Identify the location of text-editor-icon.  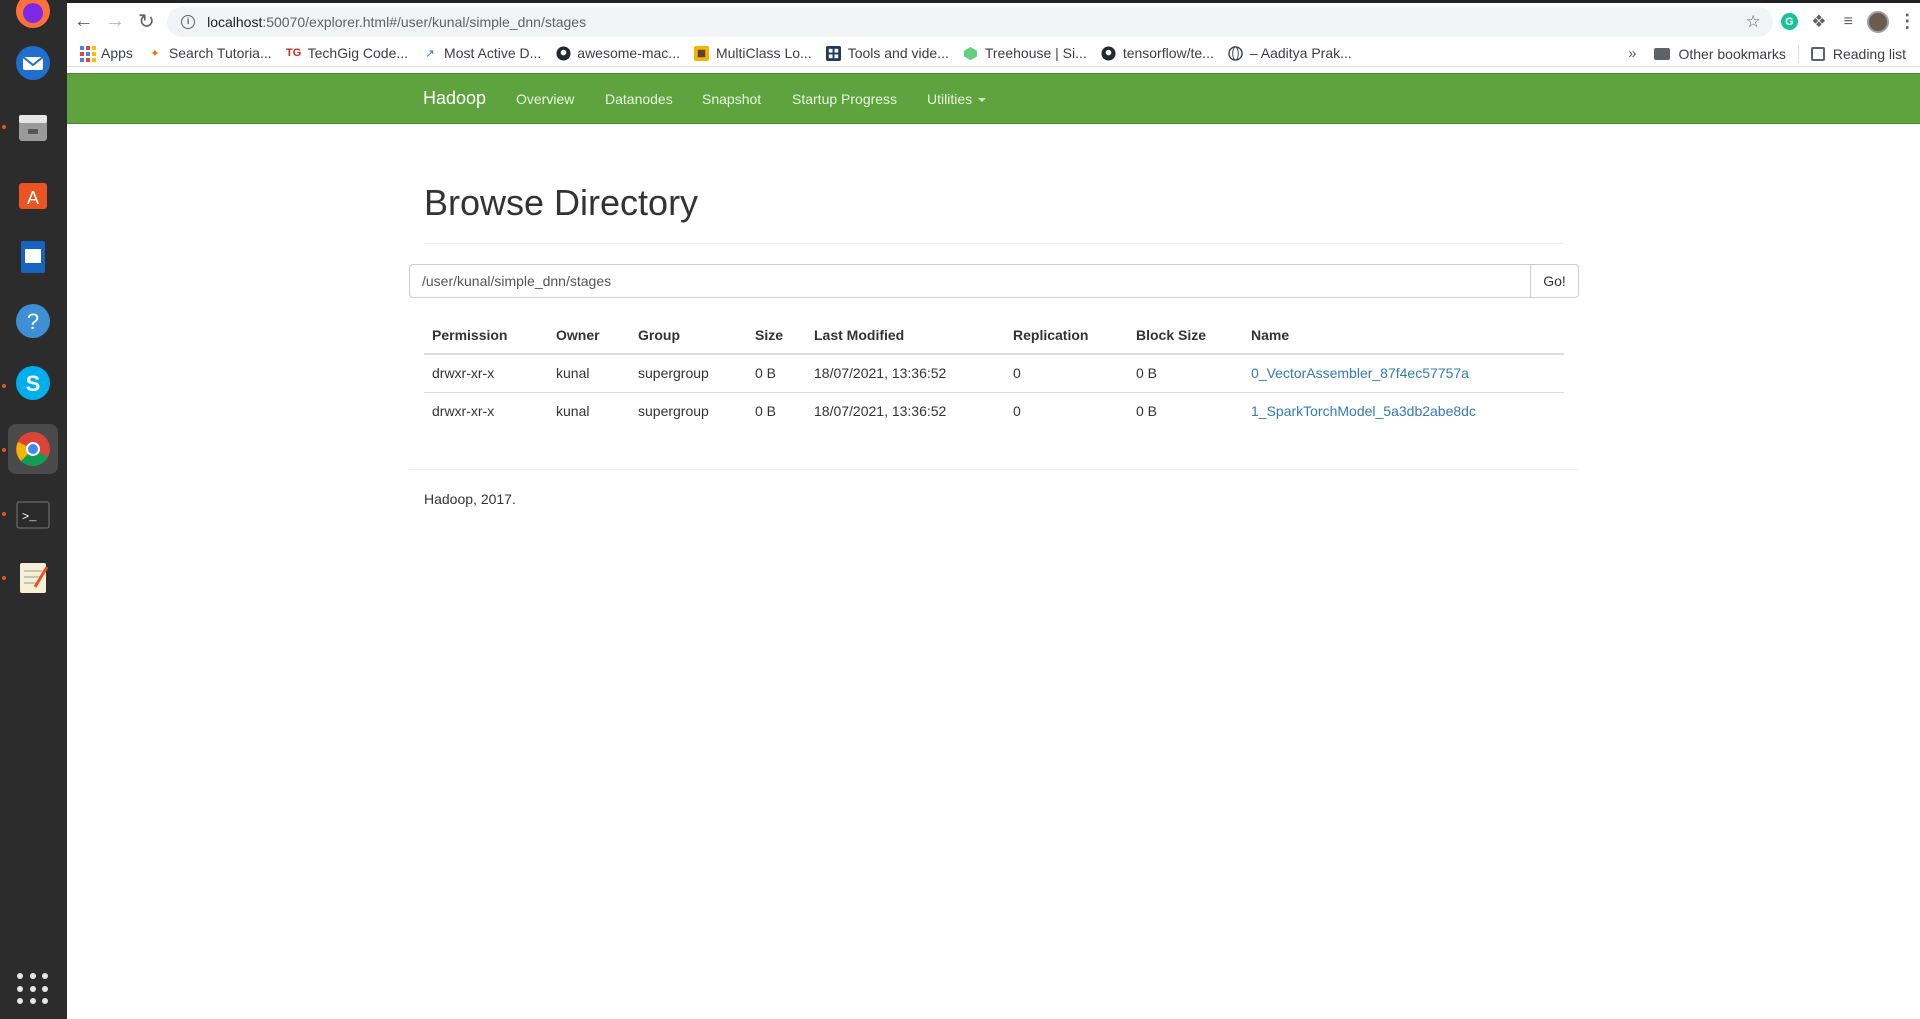
(33, 577).